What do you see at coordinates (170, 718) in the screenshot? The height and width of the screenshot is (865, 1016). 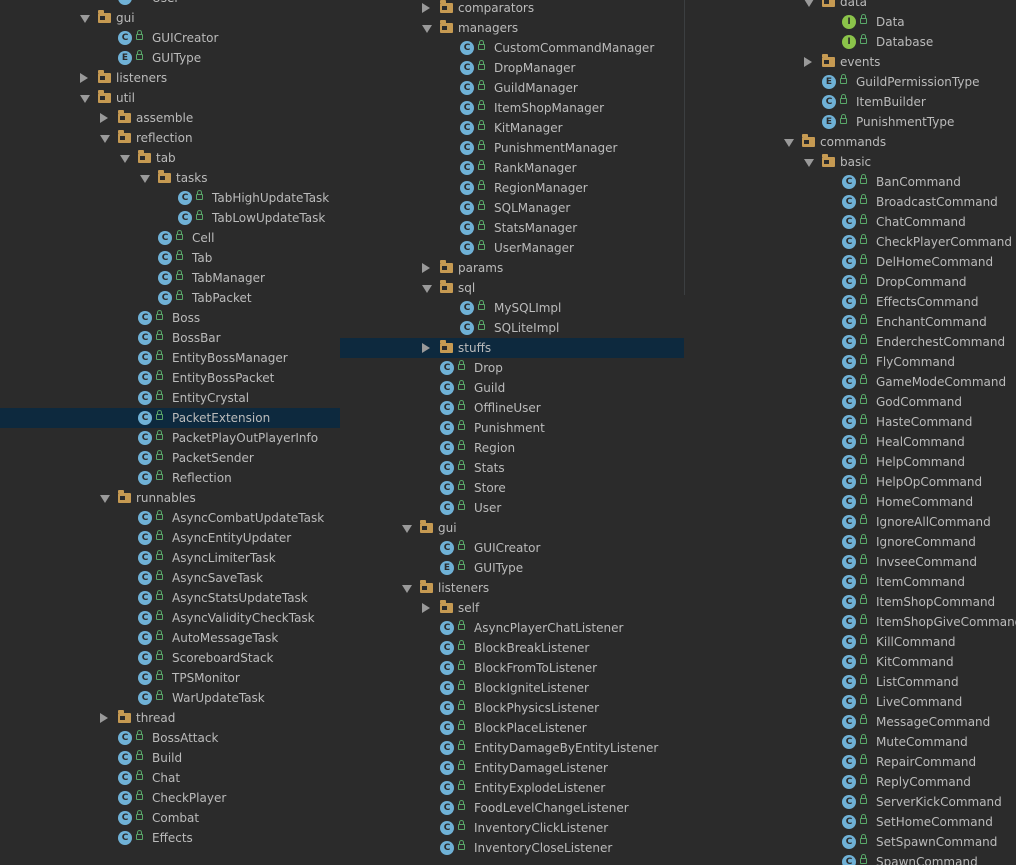 I see `tree-folder-row: thread` at bounding box center [170, 718].